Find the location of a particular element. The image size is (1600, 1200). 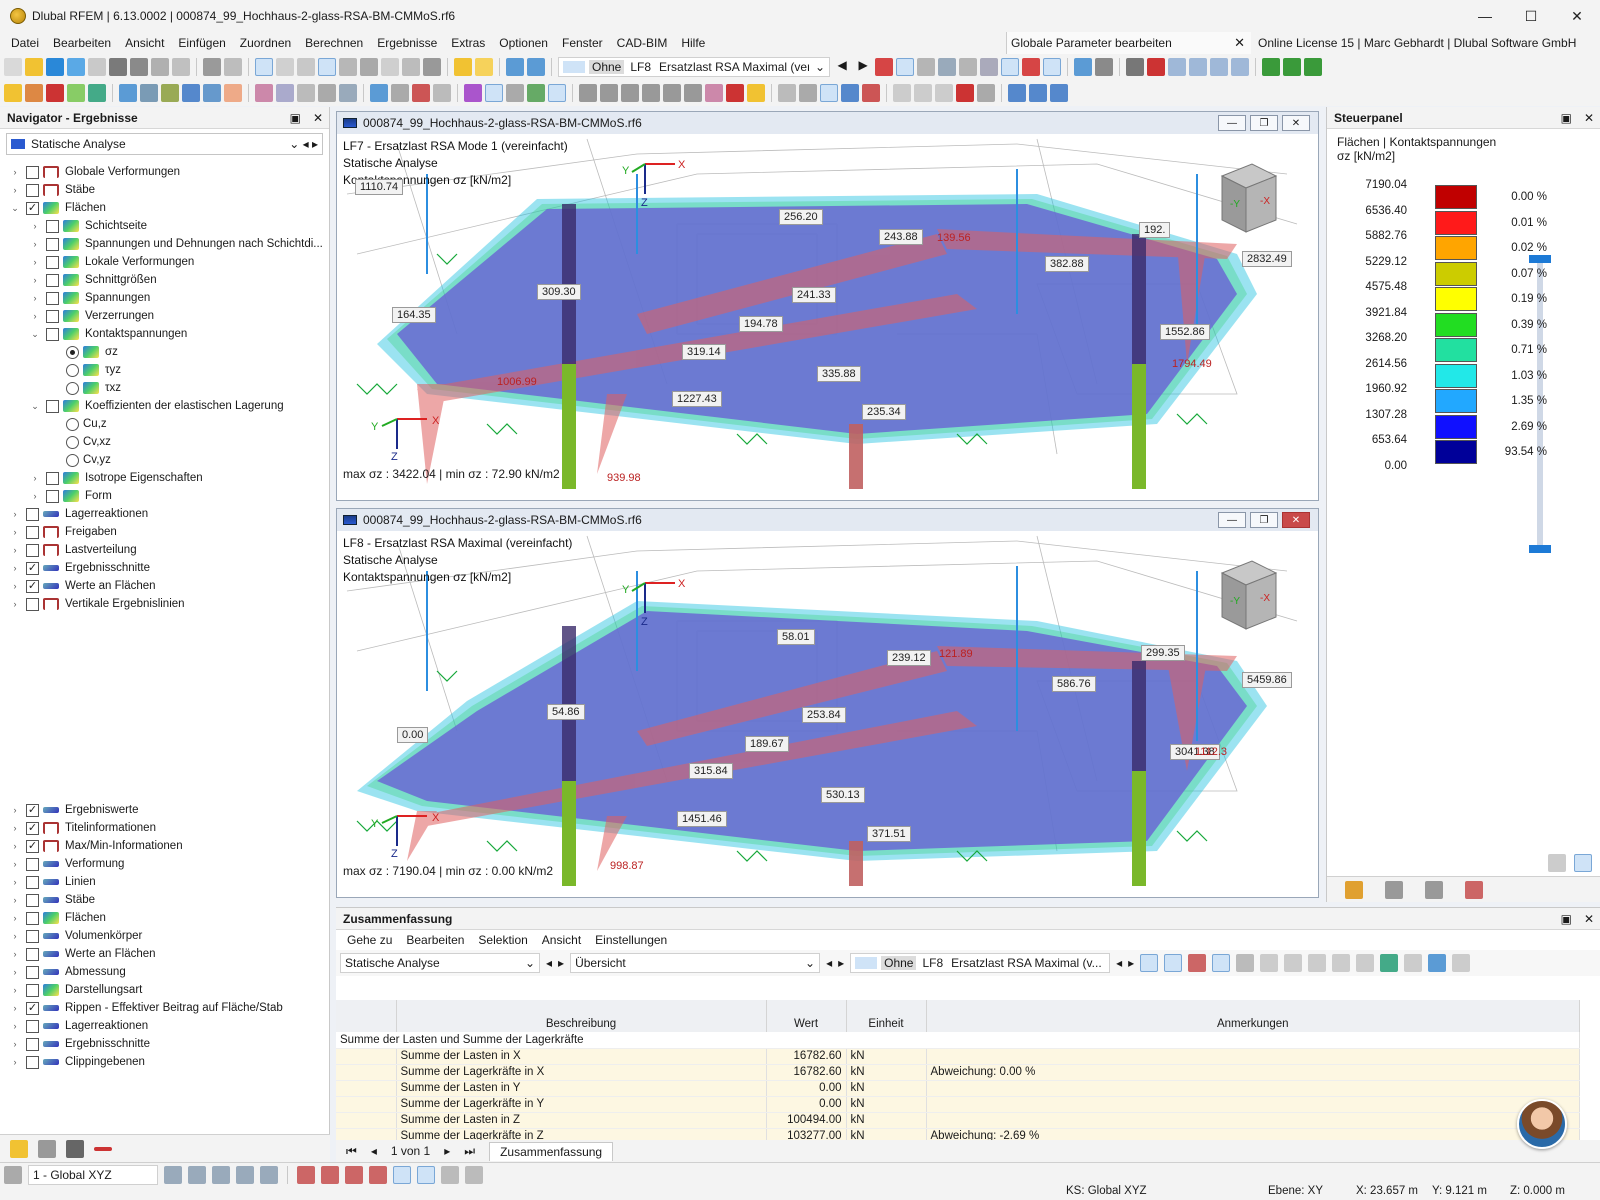

select-icon is located at coordinates (463, 67).